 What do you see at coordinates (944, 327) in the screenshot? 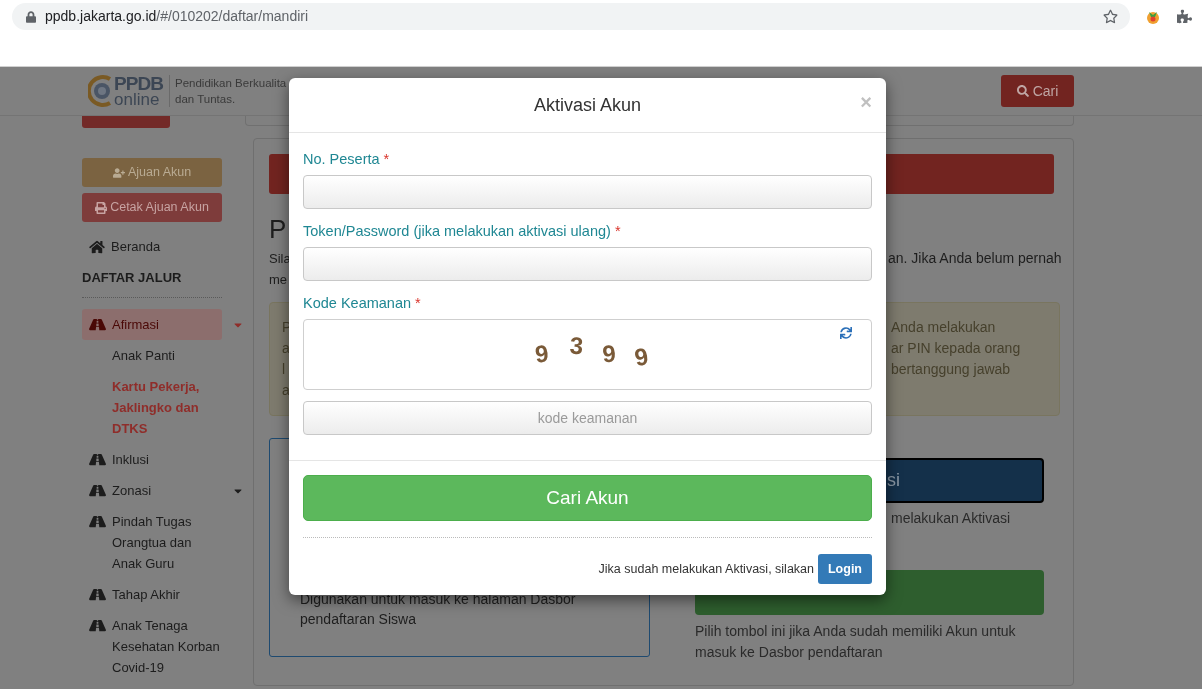
I see `alert-text: Anda melakukan` at bounding box center [944, 327].